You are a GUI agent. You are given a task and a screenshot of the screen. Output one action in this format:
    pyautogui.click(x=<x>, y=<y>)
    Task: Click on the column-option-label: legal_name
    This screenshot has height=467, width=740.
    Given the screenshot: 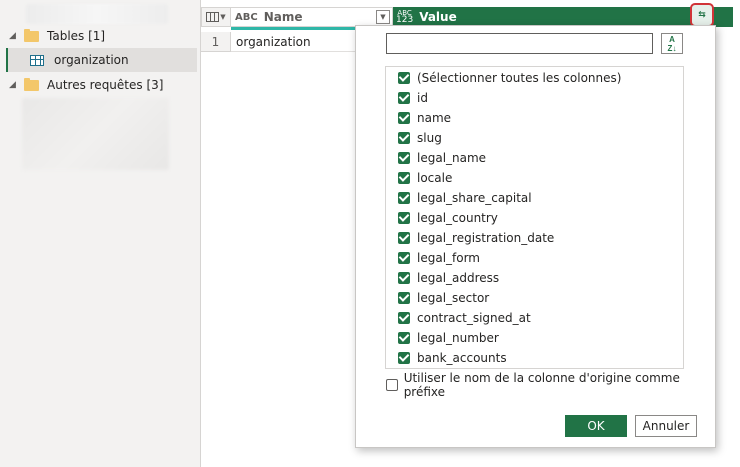 What is the action you would take?
    pyautogui.click(x=452, y=158)
    